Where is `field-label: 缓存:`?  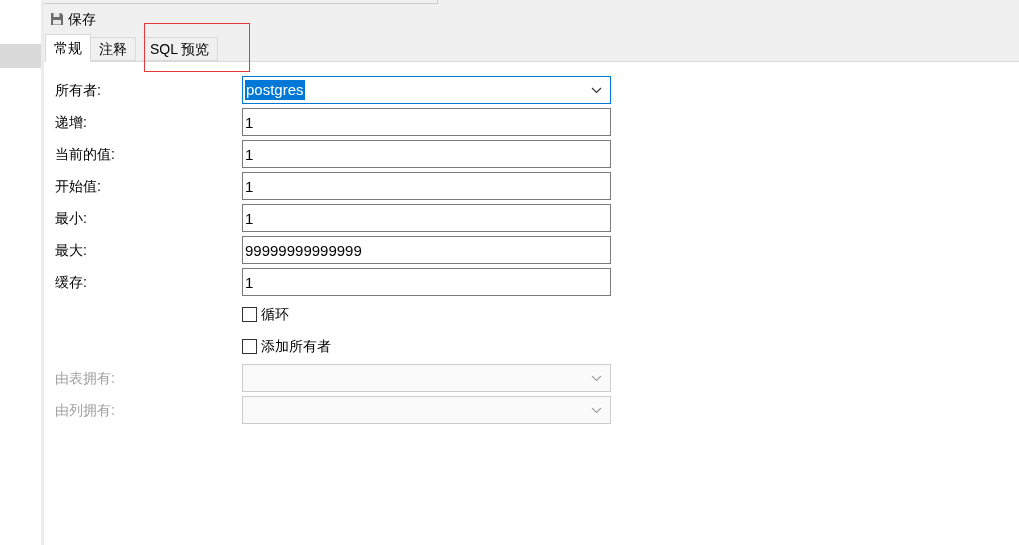 field-label: 缓存: is located at coordinates (71, 282).